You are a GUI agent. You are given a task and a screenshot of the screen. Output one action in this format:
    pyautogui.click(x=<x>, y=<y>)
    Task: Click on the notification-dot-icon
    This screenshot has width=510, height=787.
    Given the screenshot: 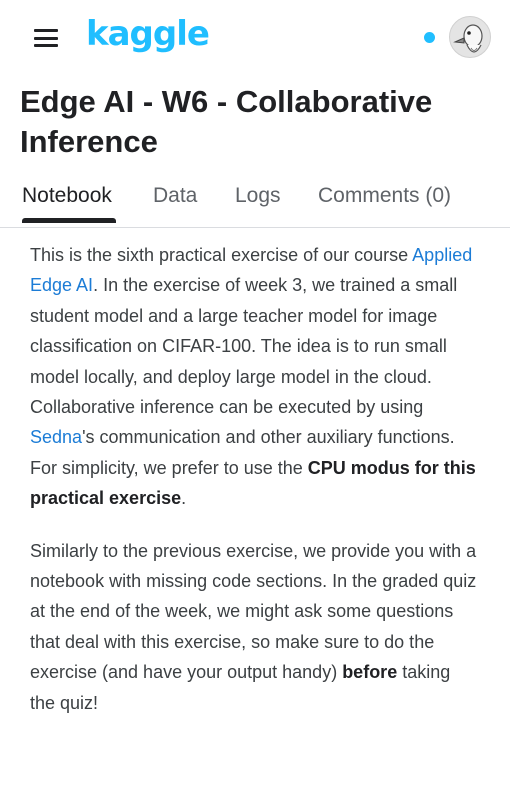 What is the action you would take?
    pyautogui.click(x=429, y=37)
    